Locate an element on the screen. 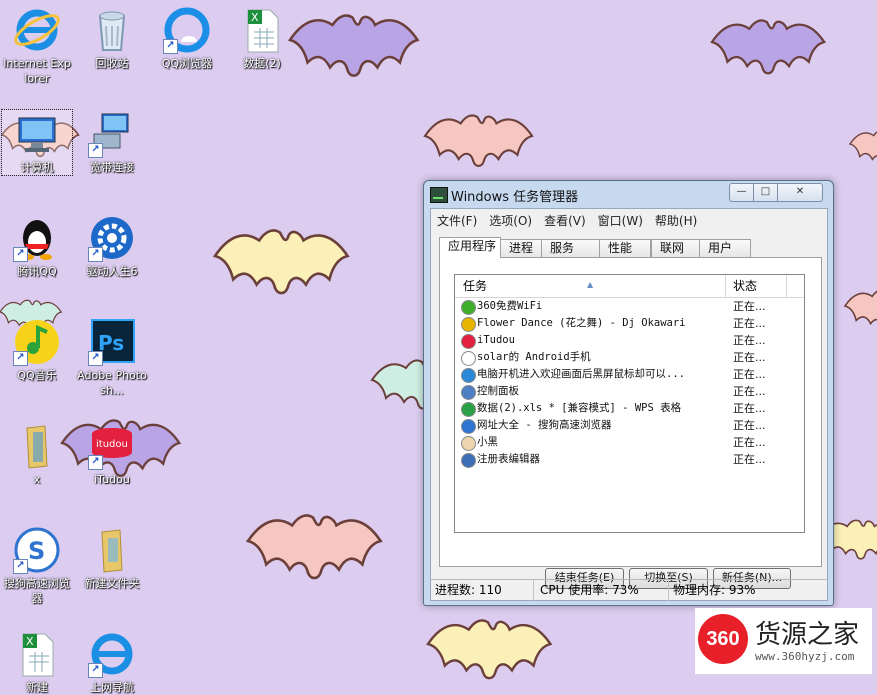 The width and height of the screenshot is (877, 695). task-name: Flower Dance (花之舞) - Dj Okawari is located at coordinates (581, 323).